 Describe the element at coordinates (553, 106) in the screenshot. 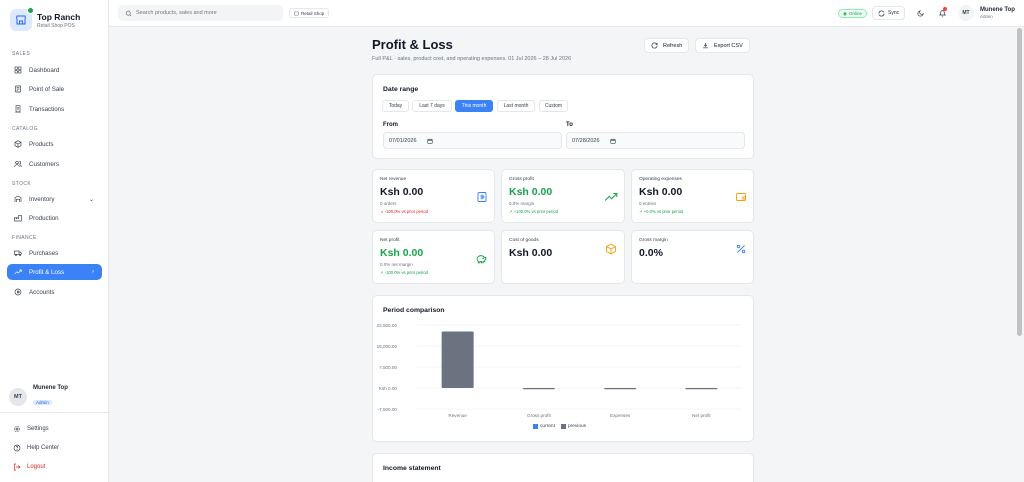

I see `range-option-custom: Custom` at that location.